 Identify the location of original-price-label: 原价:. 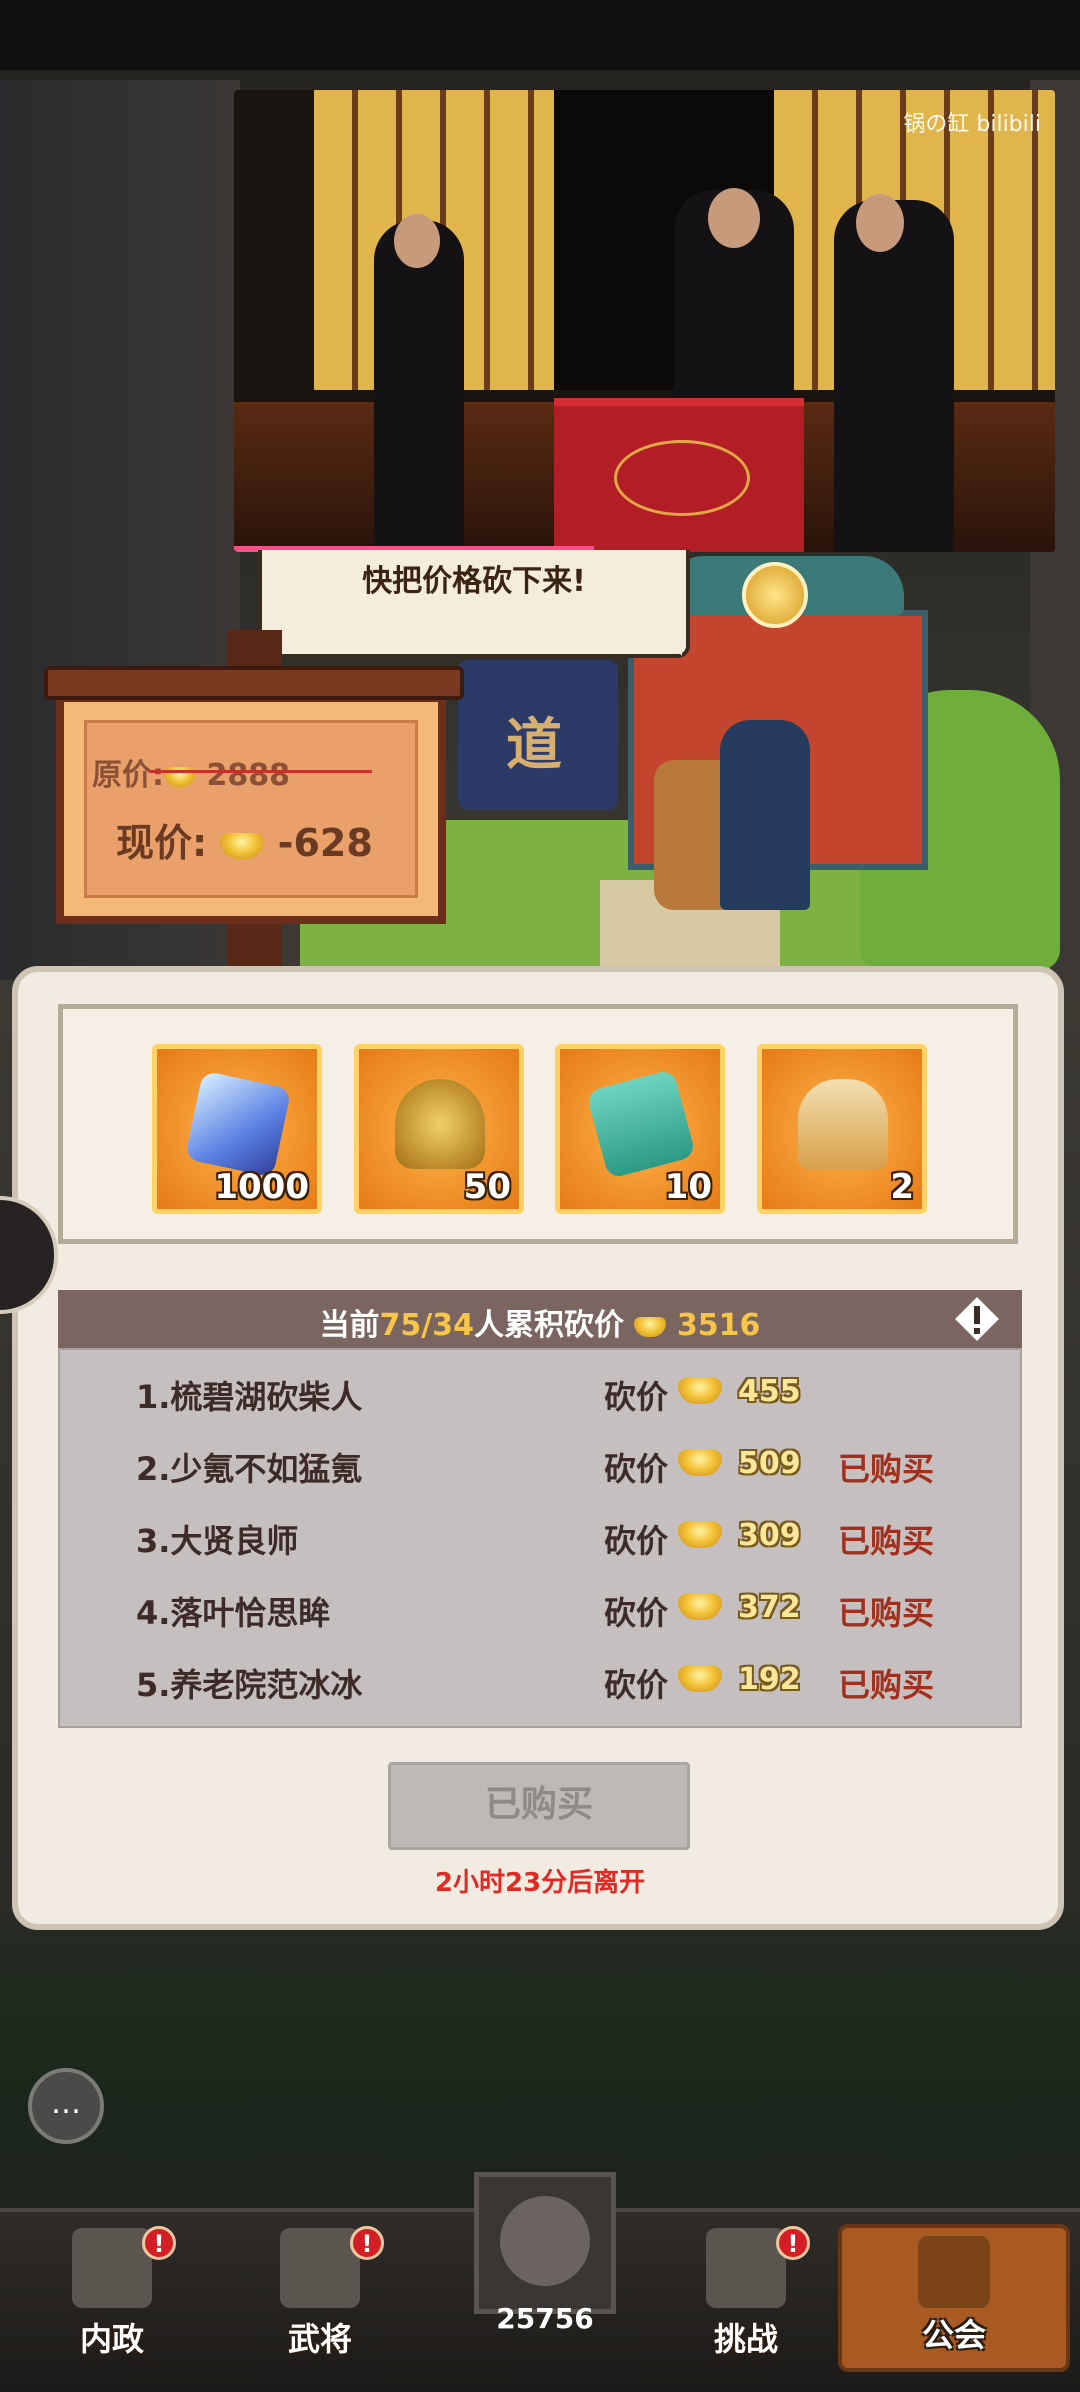
(128, 775).